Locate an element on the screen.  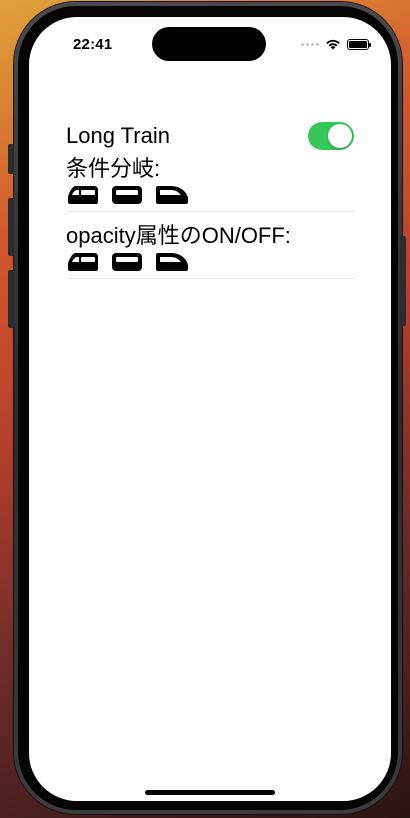
section-title: opacity属性のON/OFF: is located at coordinates (178, 235).